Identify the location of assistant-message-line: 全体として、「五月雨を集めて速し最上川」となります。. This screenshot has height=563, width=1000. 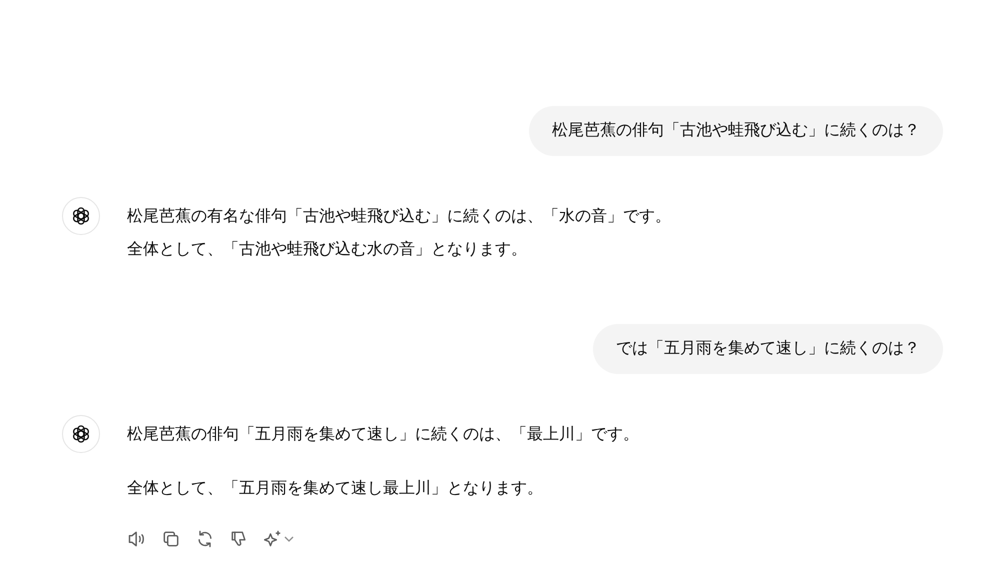
(335, 488).